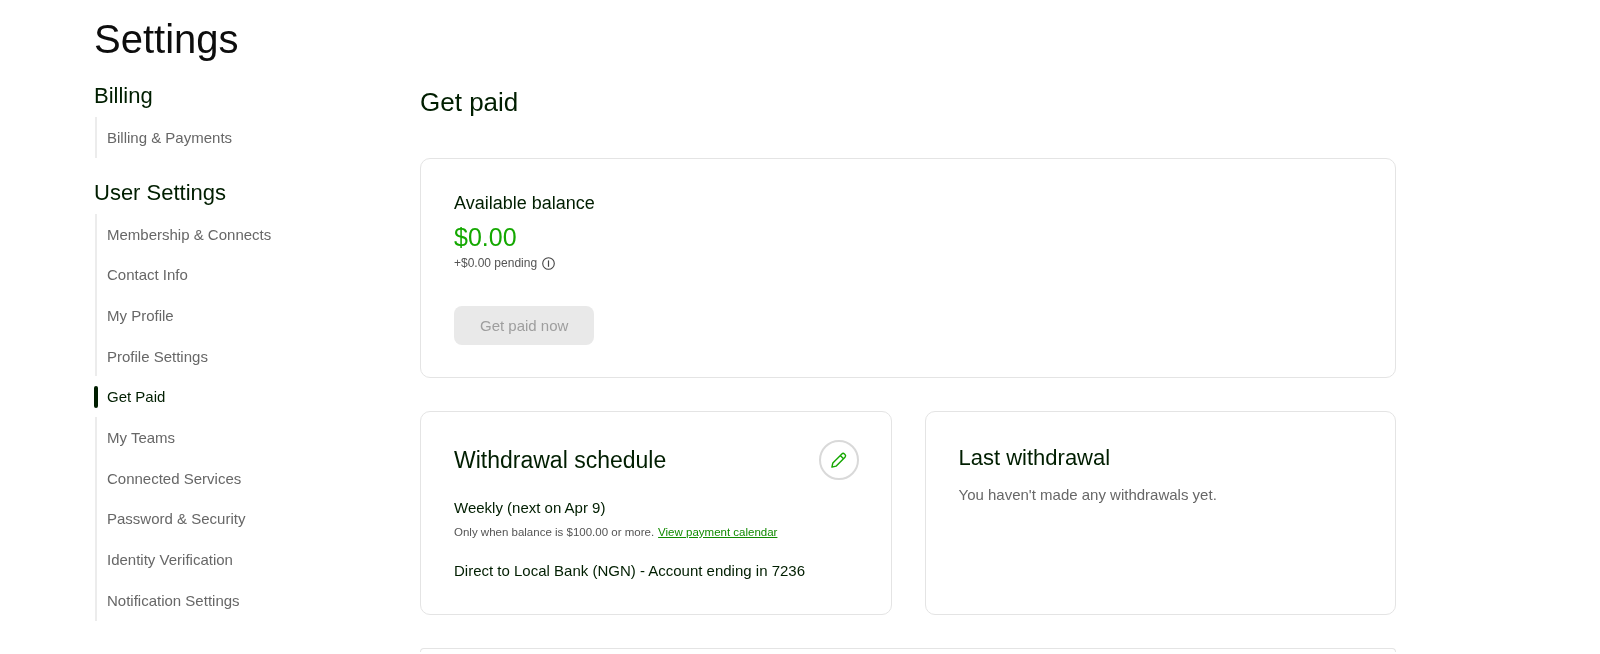 The width and height of the screenshot is (1600, 654). I want to click on sidebar-item: Password & Security, so click(170, 519).